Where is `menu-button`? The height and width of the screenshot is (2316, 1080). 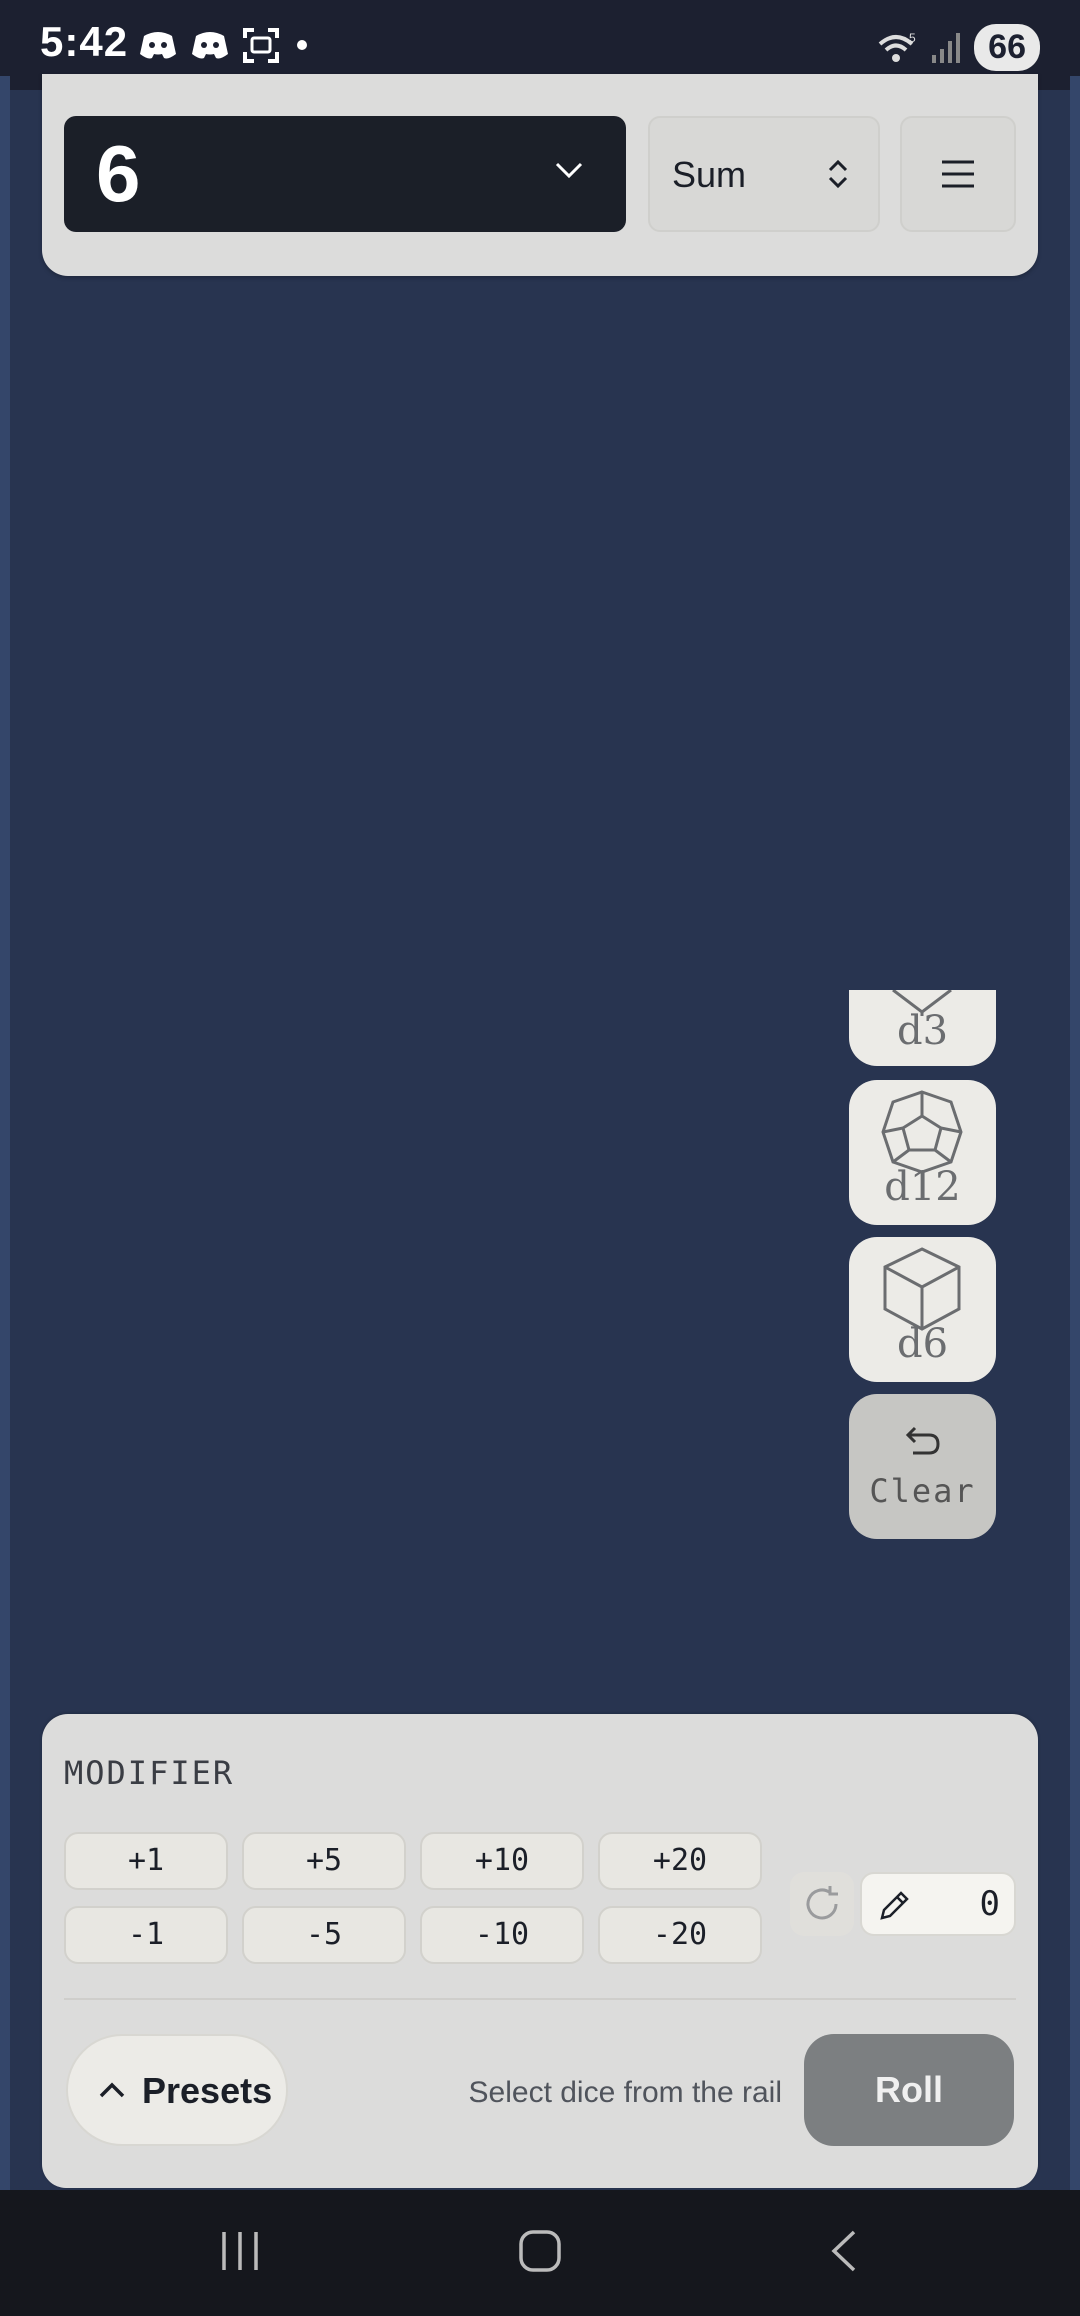
menu-button is located at coordinates (958, 174).